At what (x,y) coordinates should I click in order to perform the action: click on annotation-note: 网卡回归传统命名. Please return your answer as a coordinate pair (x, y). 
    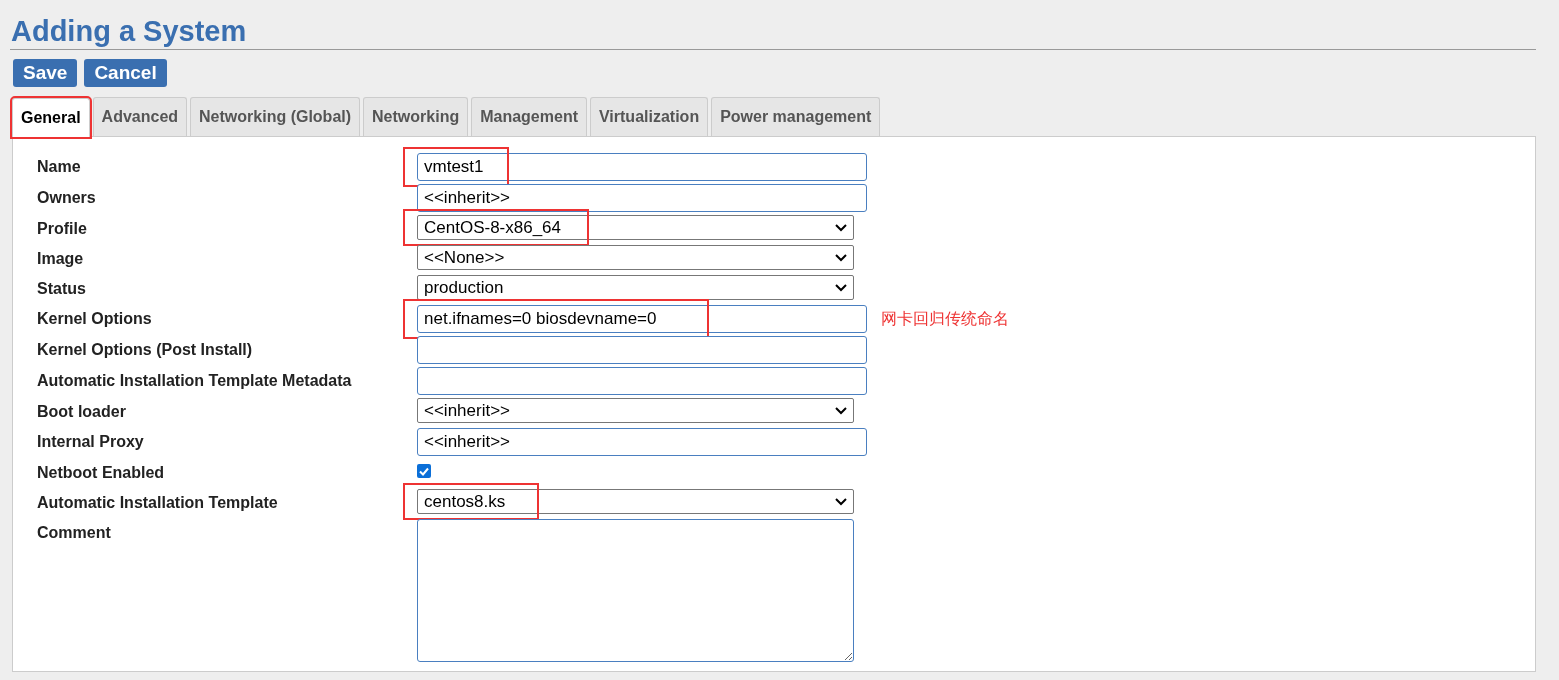
    Looking at the image, I should click on (945, 319).